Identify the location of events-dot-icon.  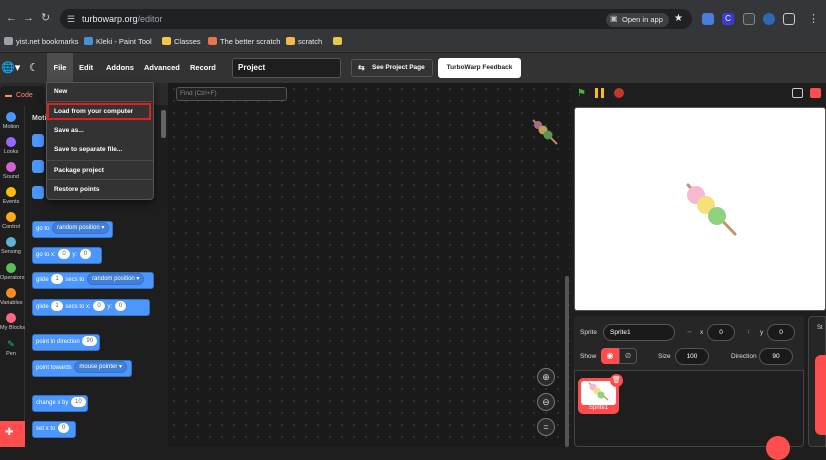
(11, 192).